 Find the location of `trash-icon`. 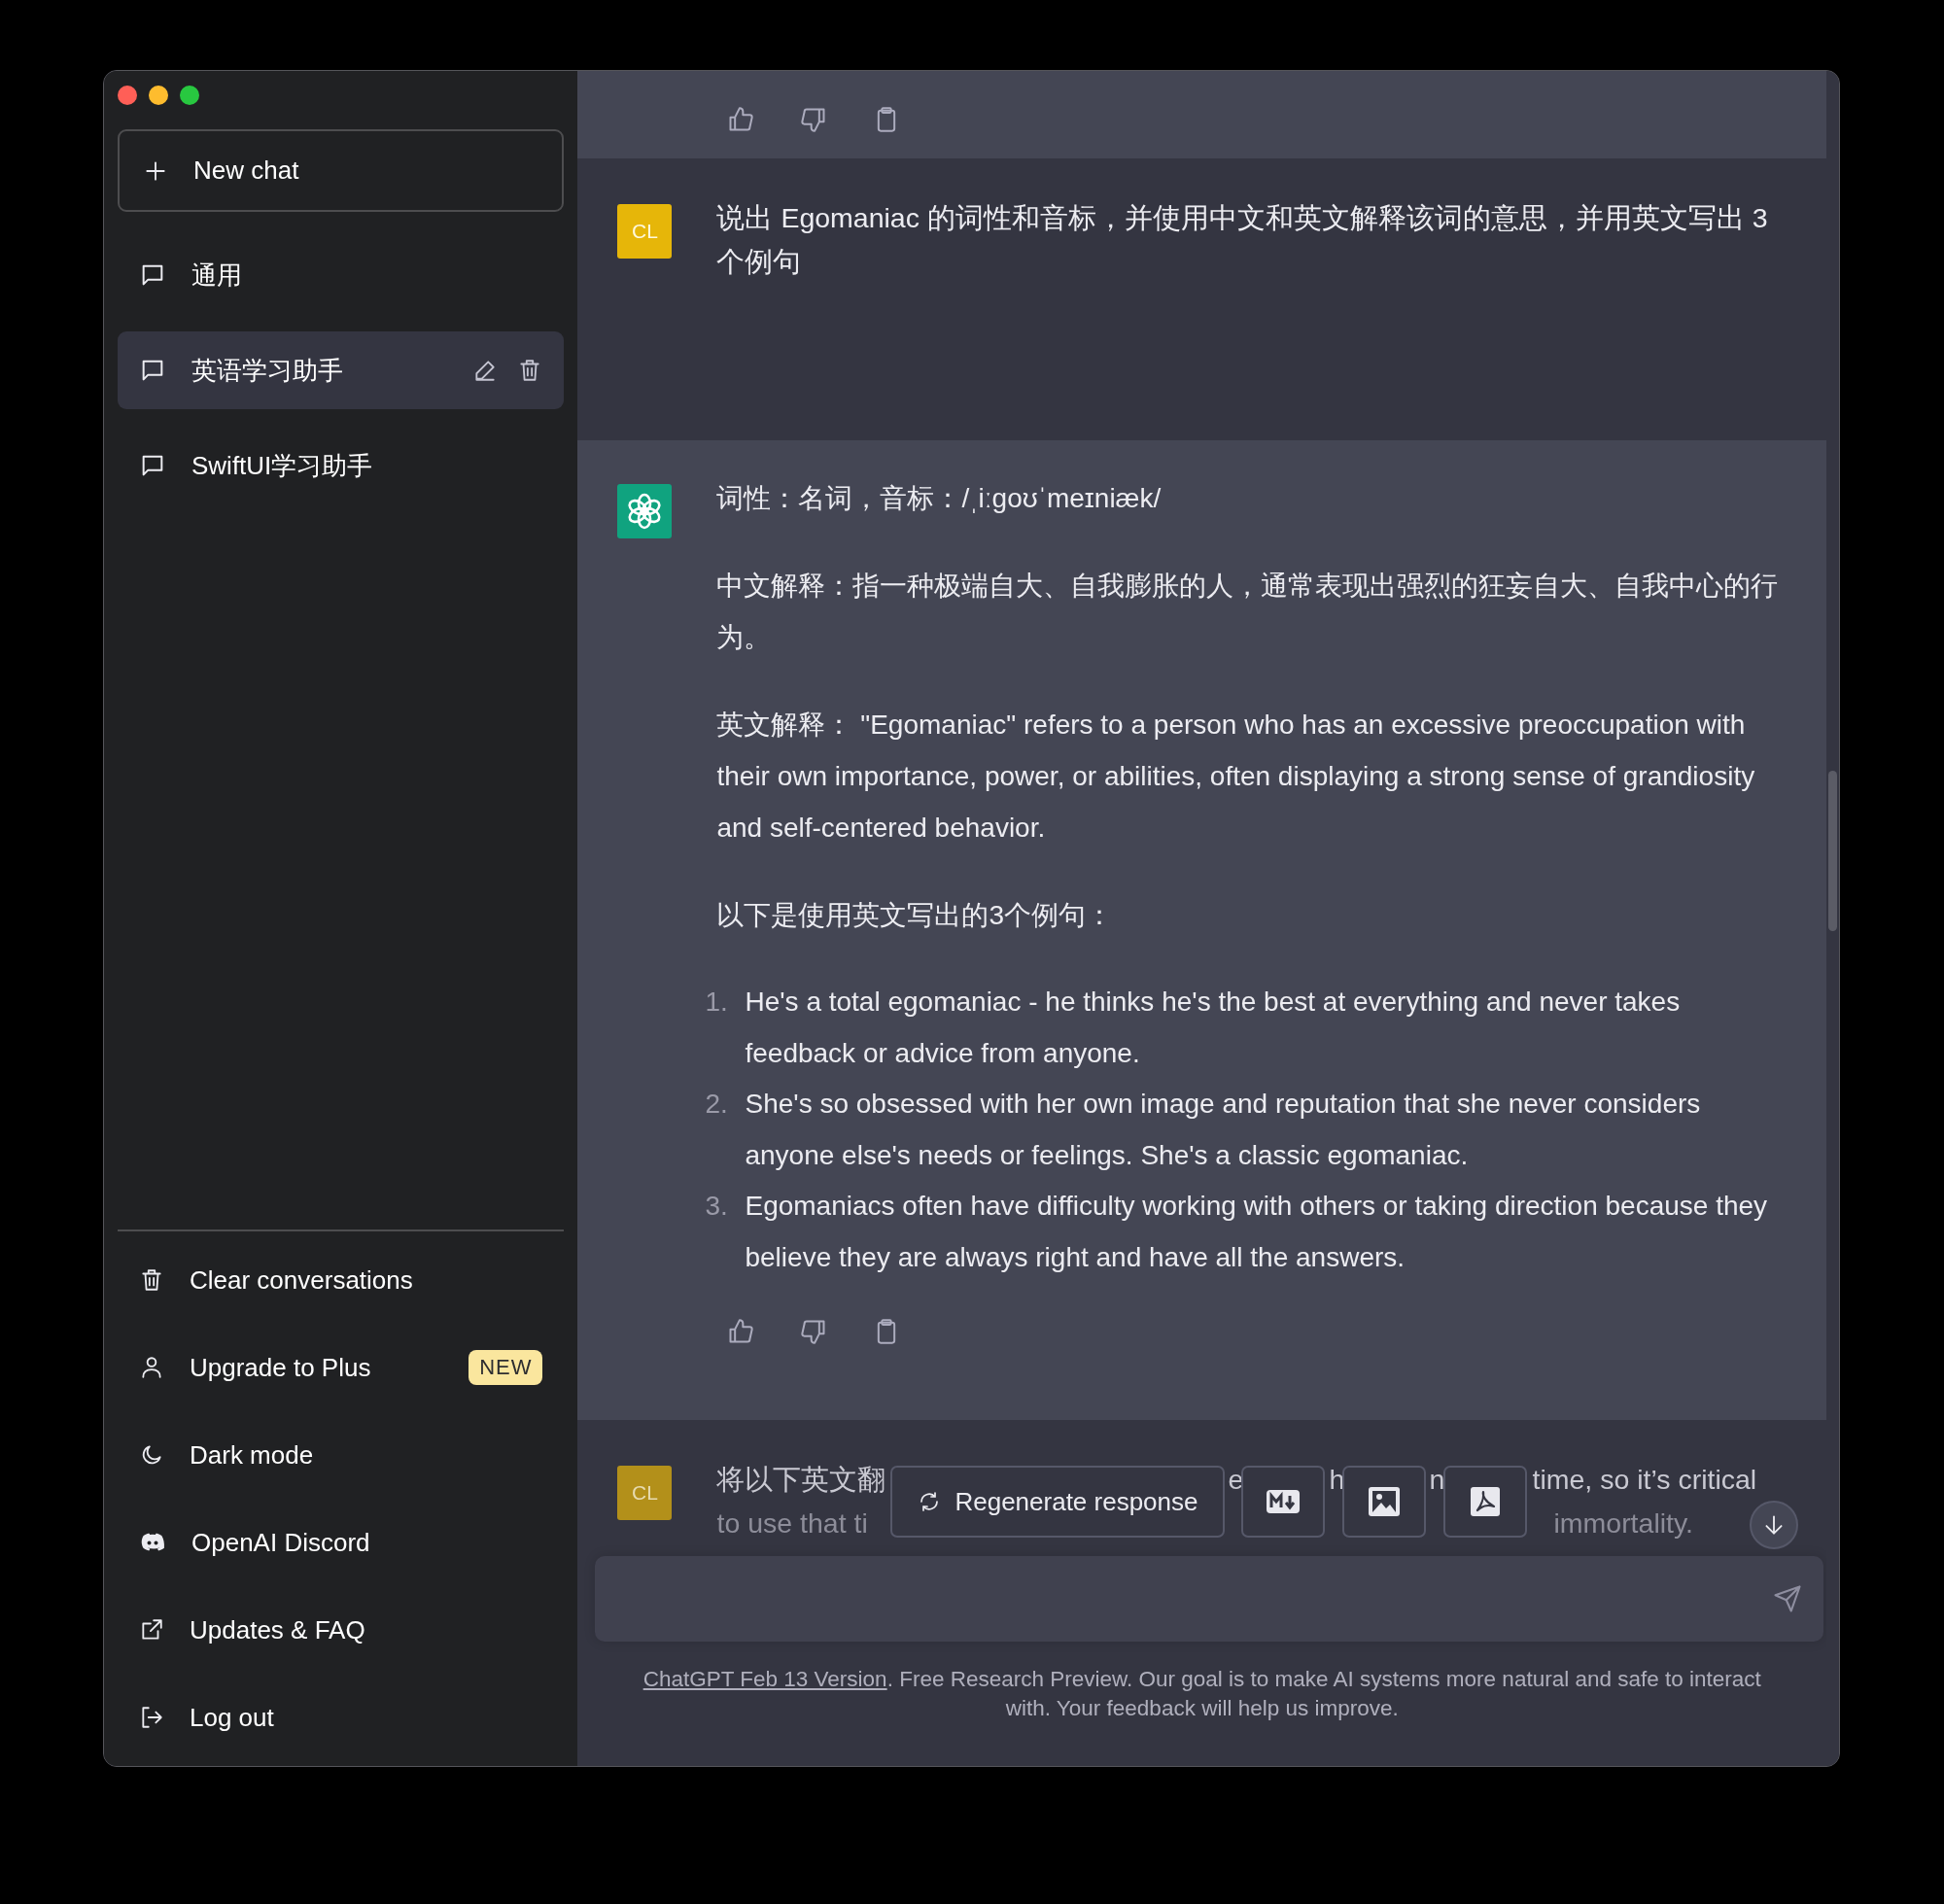

trash-icon is located at coordinates (151, 1280).